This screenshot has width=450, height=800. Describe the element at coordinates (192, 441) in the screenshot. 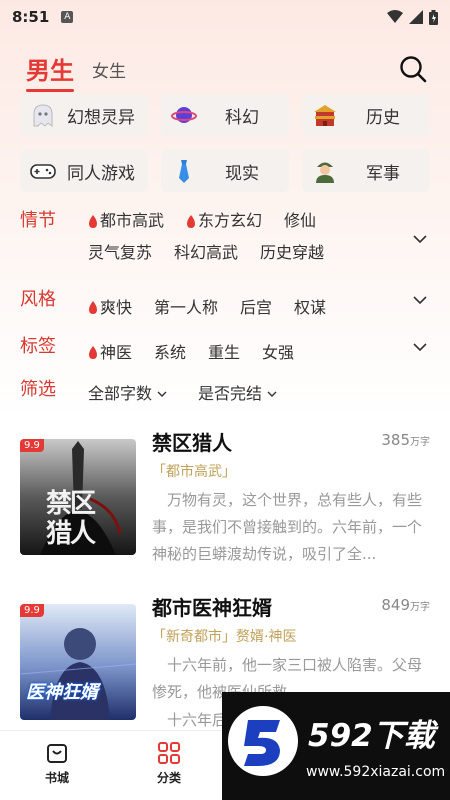

I see `book-title: 禁区猎人` at that location.